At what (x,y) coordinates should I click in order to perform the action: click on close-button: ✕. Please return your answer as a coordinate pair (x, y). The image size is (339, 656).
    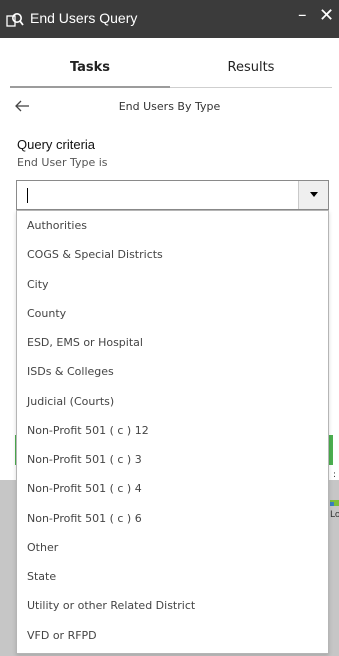
    Looking at the image, I should click on (326, 15).